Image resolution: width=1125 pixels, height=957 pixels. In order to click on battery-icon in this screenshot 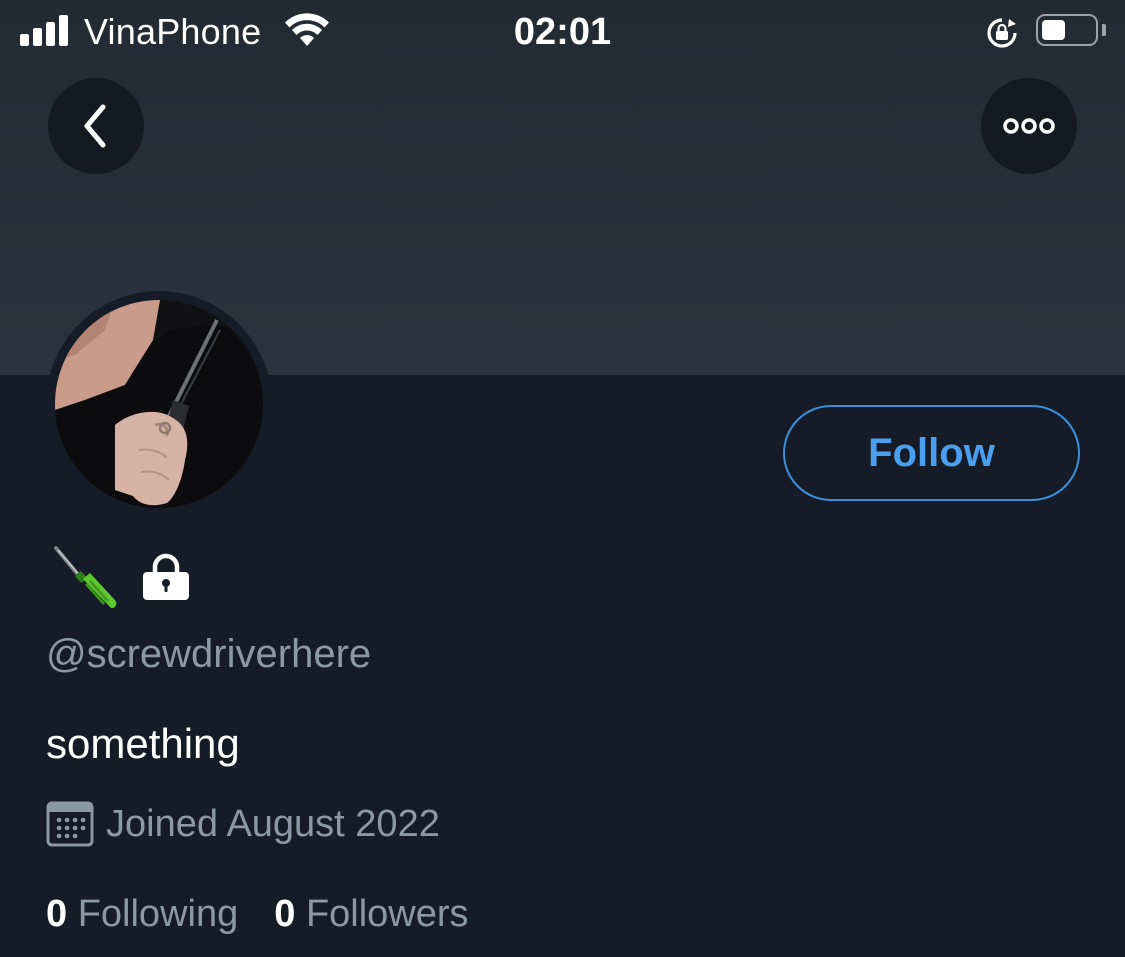, I will do `click(1067, 30)`.